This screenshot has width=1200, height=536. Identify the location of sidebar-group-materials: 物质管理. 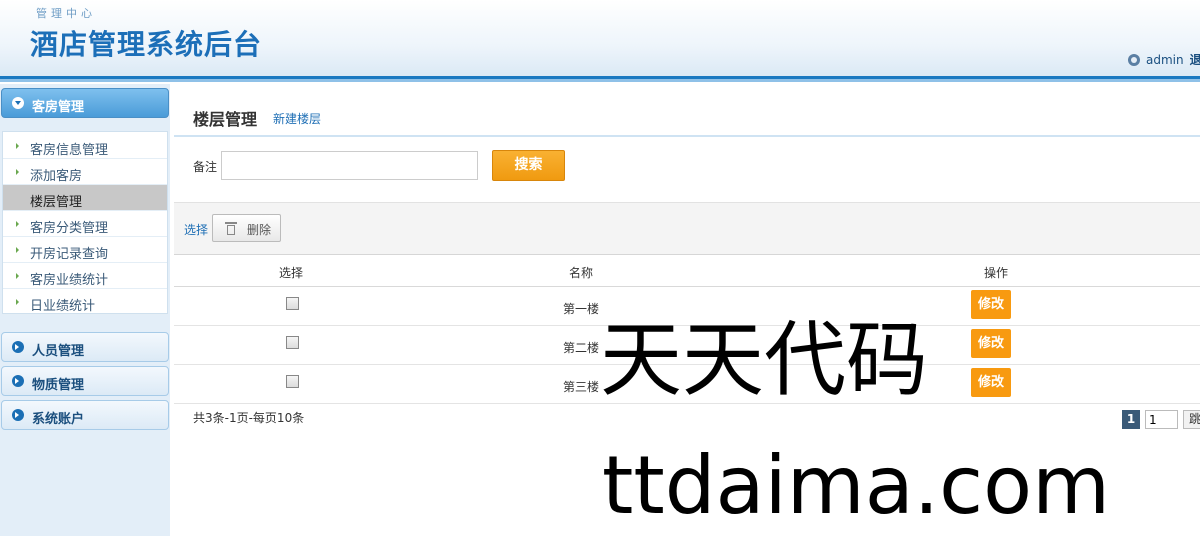
(85, 381).